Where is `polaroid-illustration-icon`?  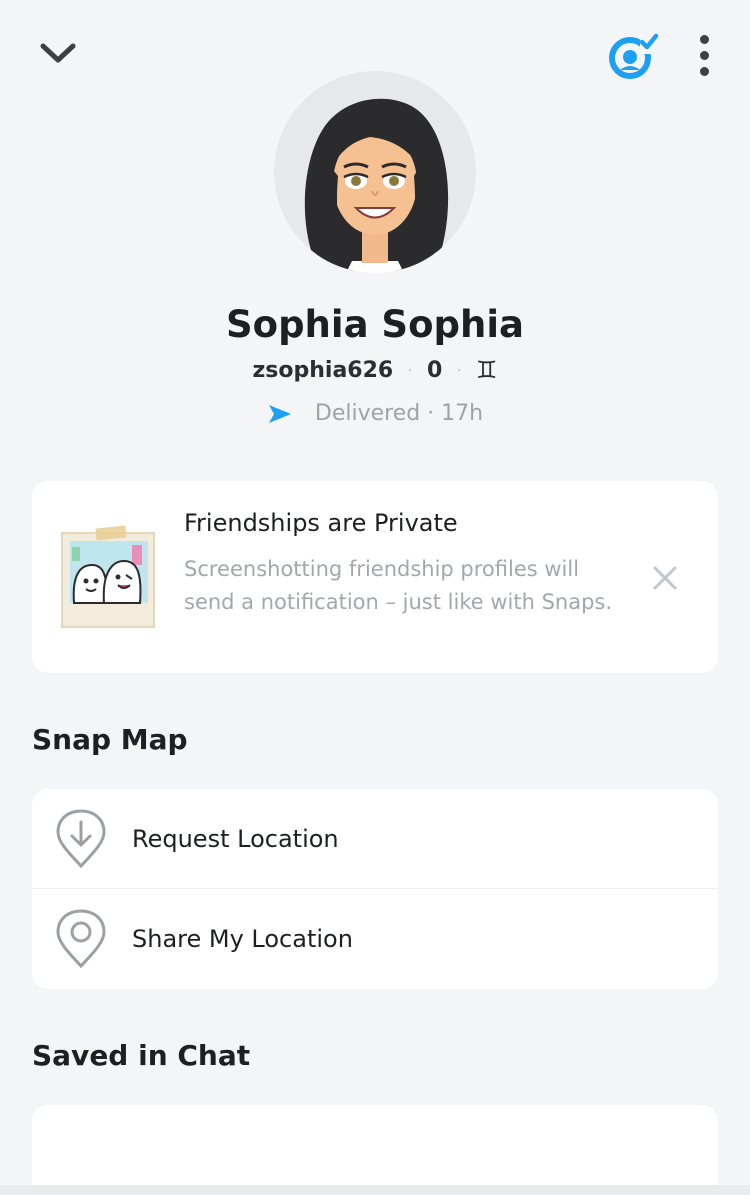
polaroid-illustration-icon is located at coordinates (108, 577).